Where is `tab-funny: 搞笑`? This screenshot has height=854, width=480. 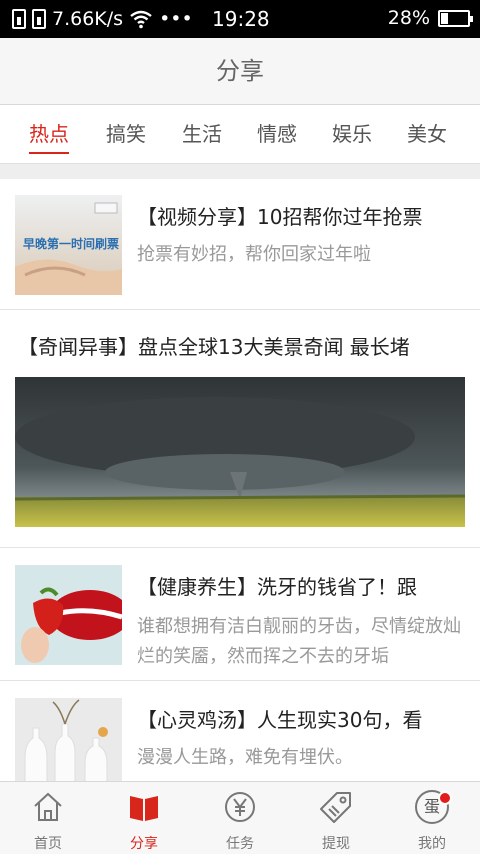
tab-funny: 搞笑 is located at coordinates (126, 134).